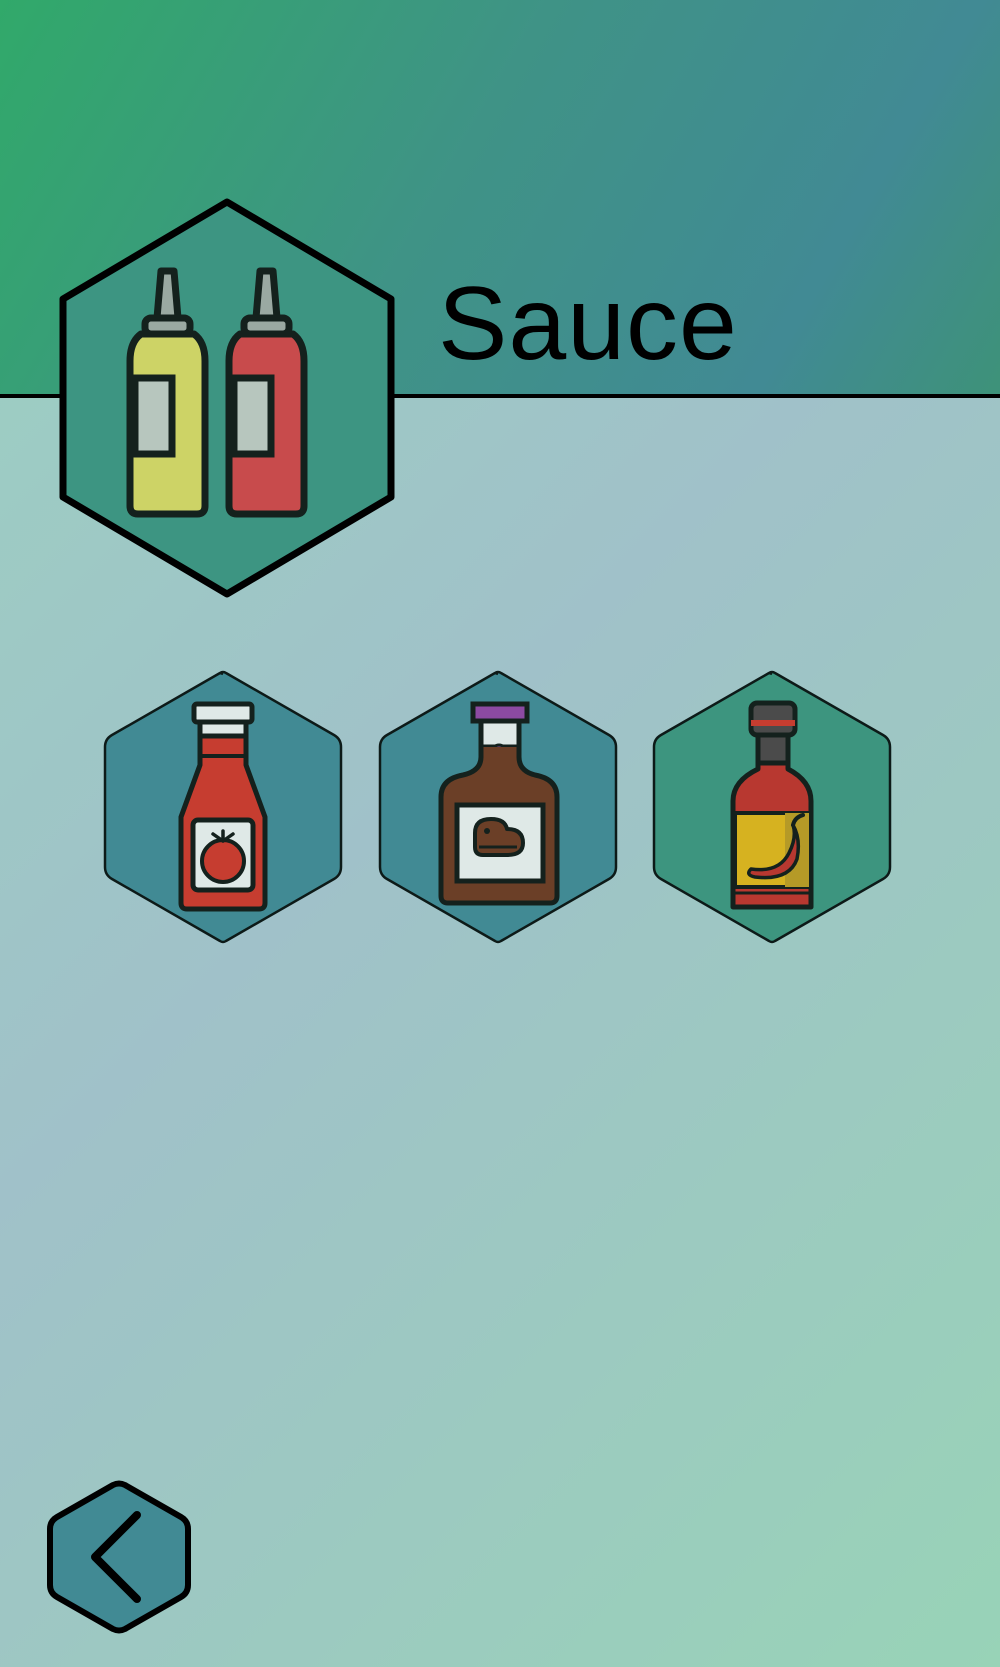 Image resolution: width=1000 pixels, height=1667 pixels. What do you see at coordinates (588, 324) in the screenshot?
I see `page-title: Sauce` at bounding box center [588, 324].